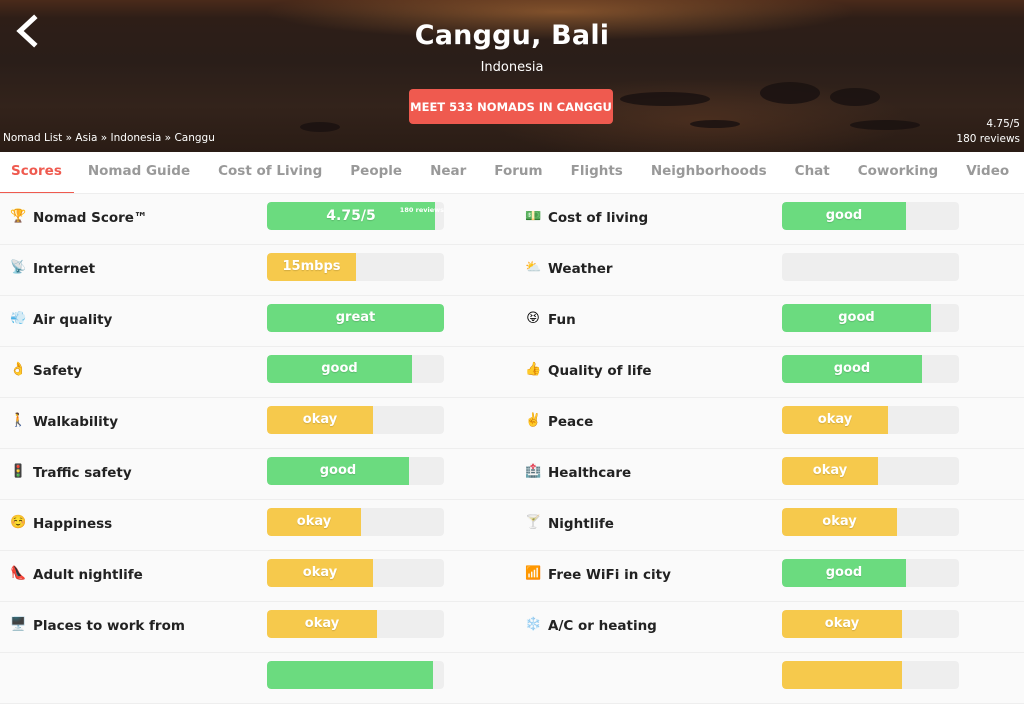 The image size is (1024, 704). What do you see at coordinates (581, 524) in the screenshot?
I see `score-label: Nightlife` at bounding box center [581, 524].